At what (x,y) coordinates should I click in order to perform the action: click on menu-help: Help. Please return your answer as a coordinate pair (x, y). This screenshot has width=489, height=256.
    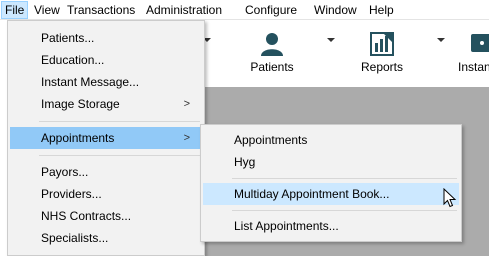
    Looking at the image, I should click on (381, 11).